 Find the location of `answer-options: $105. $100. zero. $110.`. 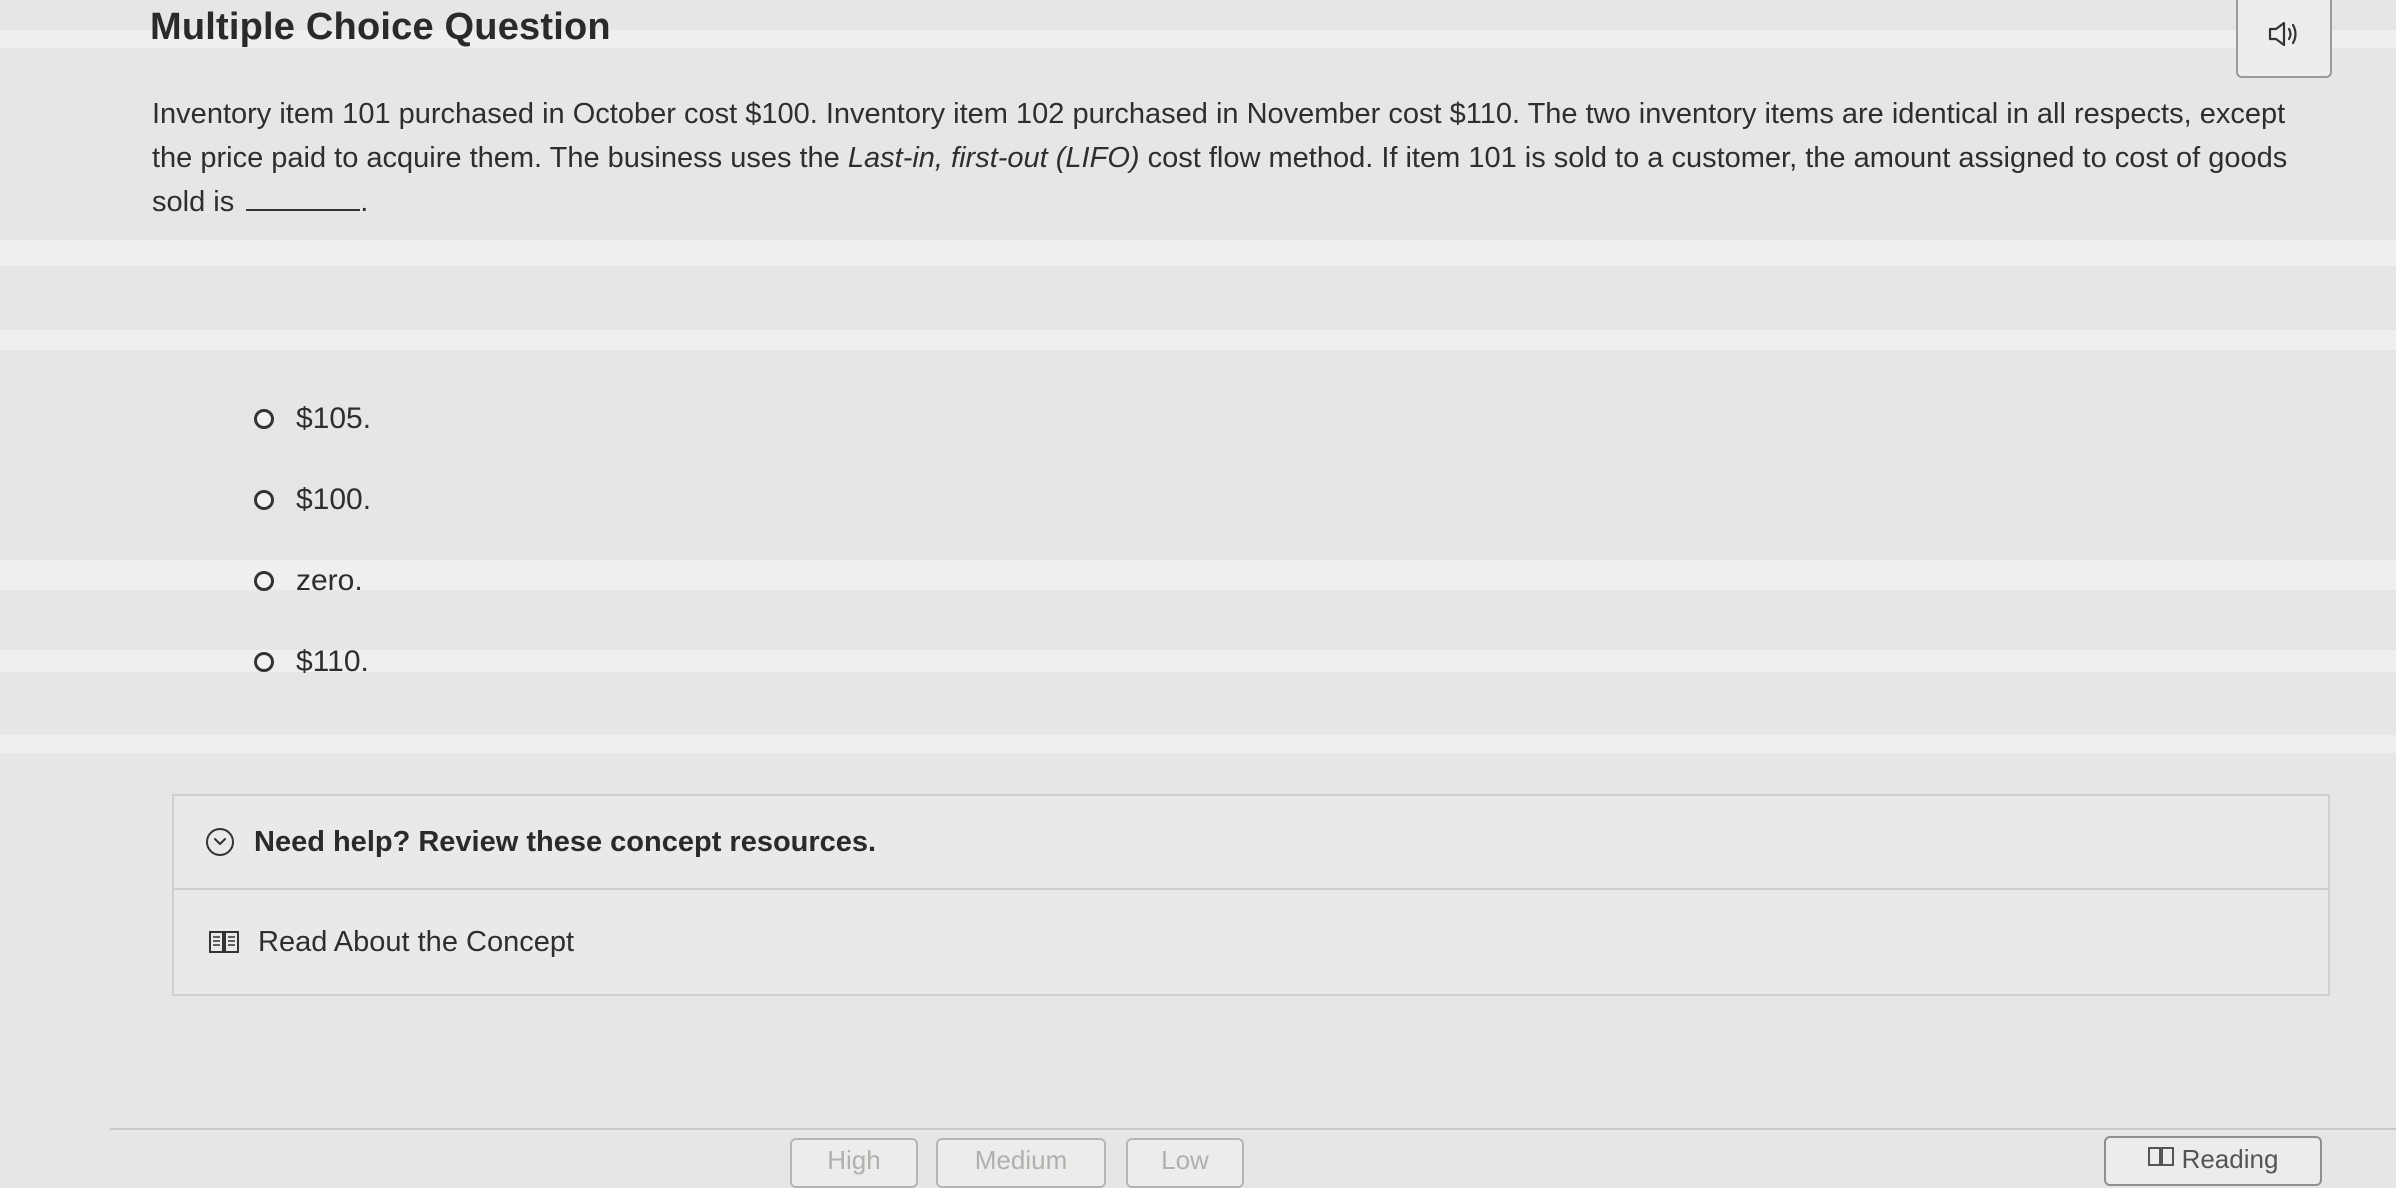

answer-options: $105. $100. zero. $110. is located at coordinates (312, 540).